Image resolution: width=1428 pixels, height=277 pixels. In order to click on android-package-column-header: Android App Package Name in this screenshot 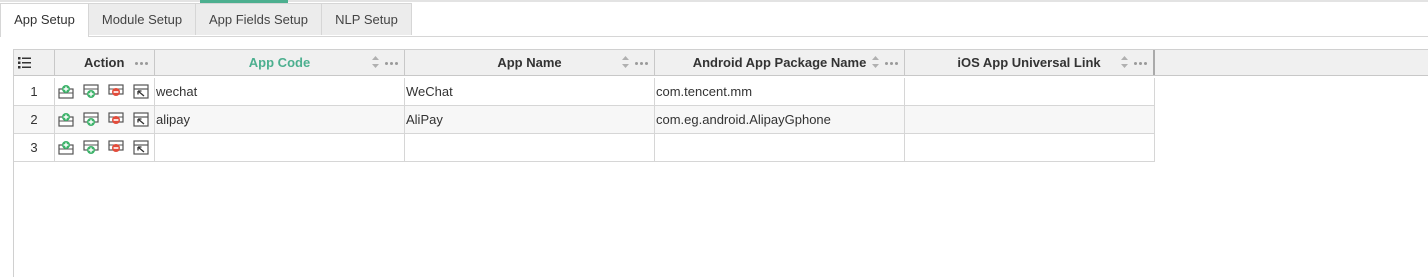, I will do `click(780, 62)`.